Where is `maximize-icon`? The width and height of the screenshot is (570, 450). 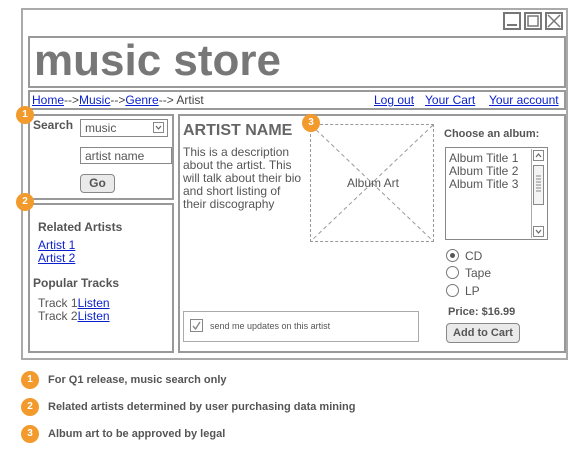
maximize-icon is located at coordinates (533, 21).